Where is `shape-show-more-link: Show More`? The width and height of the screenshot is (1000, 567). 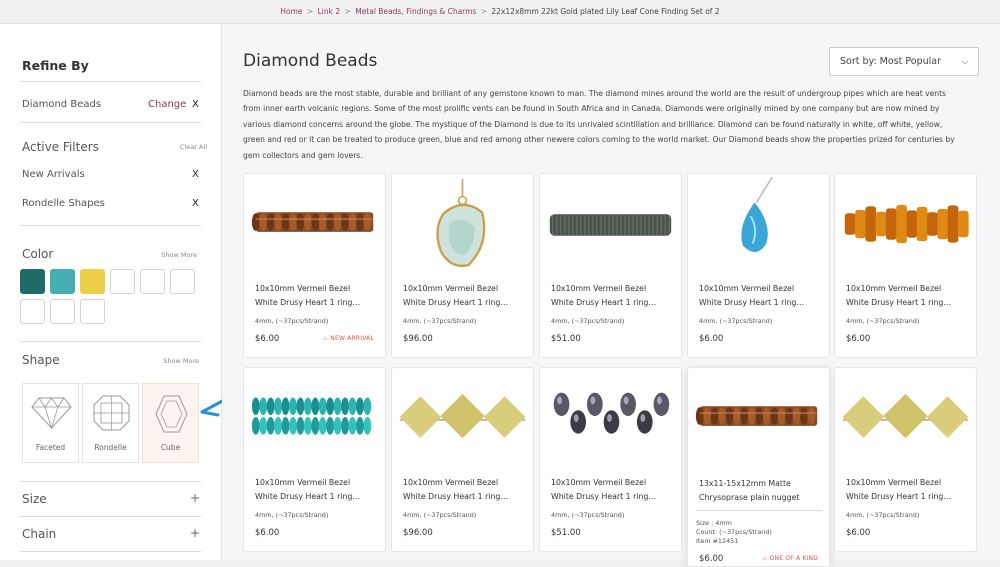 shape-show-more-link: Show More is located at coordinates (169, 361).